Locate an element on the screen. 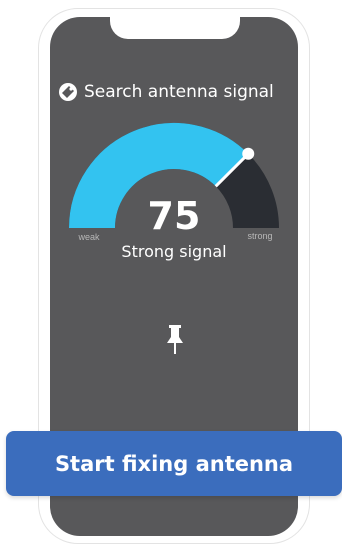 This screenshot has height=546, width=342. pushpin-icon is located at coordinates (175, 340).